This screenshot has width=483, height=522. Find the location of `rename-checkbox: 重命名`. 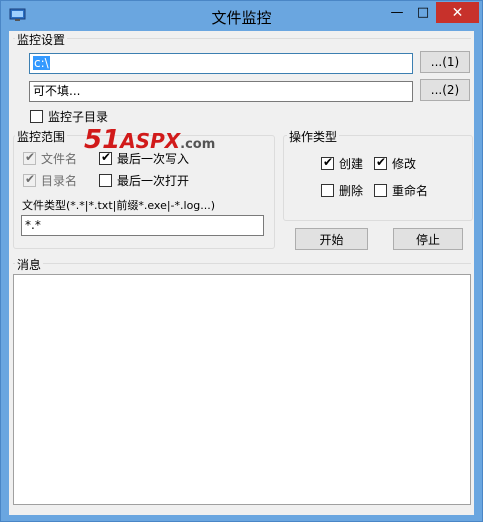

rename-checkbox: 重命名 is located at coordinates (401, 190).